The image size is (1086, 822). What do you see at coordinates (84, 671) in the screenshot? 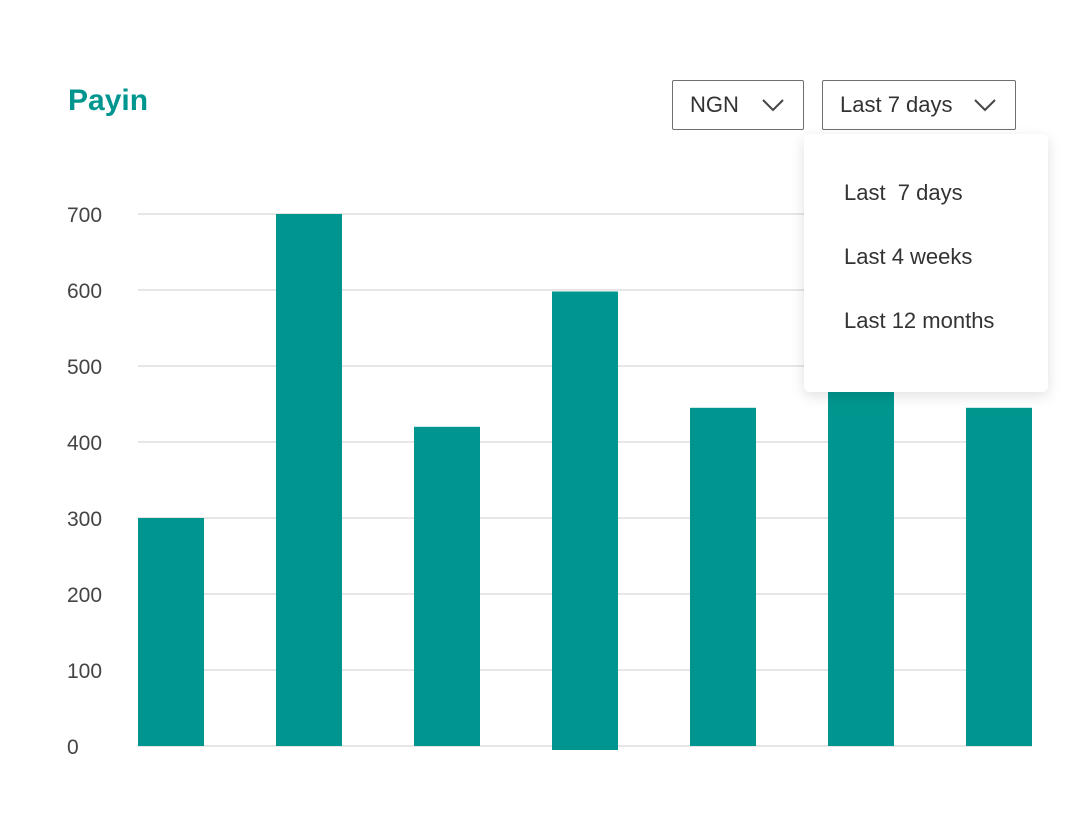
I see `y-tick-label: 100` at bounding box center [84, 671].